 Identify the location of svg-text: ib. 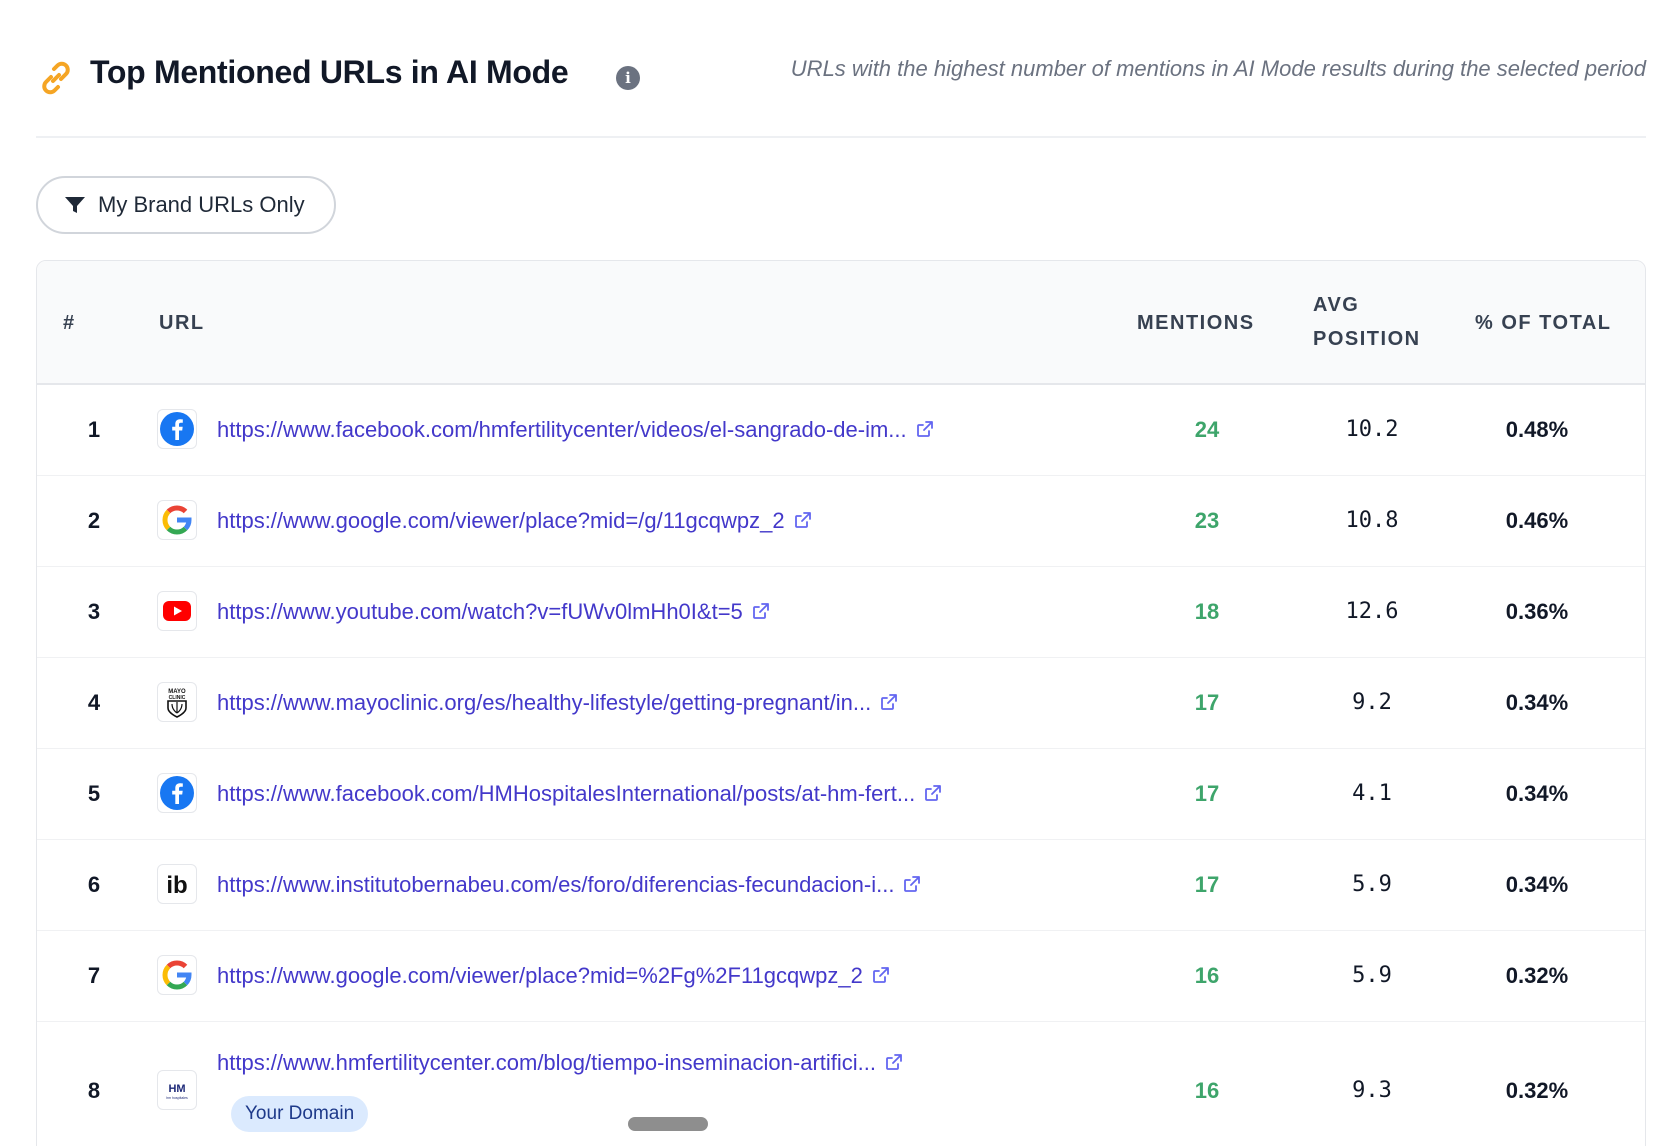
(176, 885).